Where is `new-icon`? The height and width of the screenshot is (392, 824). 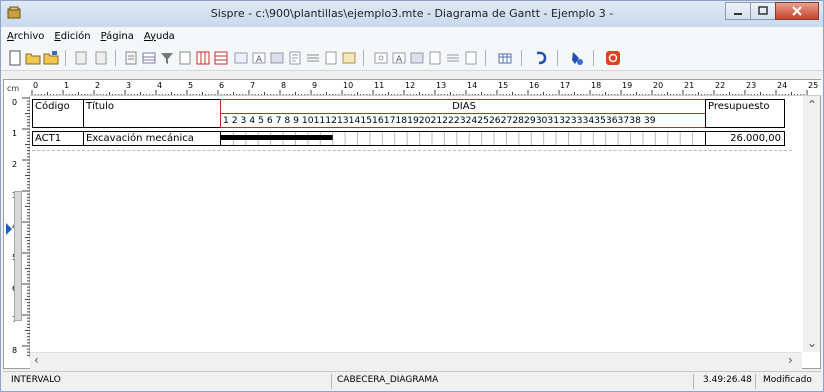 new-icon is located at coordinates (15, 58).